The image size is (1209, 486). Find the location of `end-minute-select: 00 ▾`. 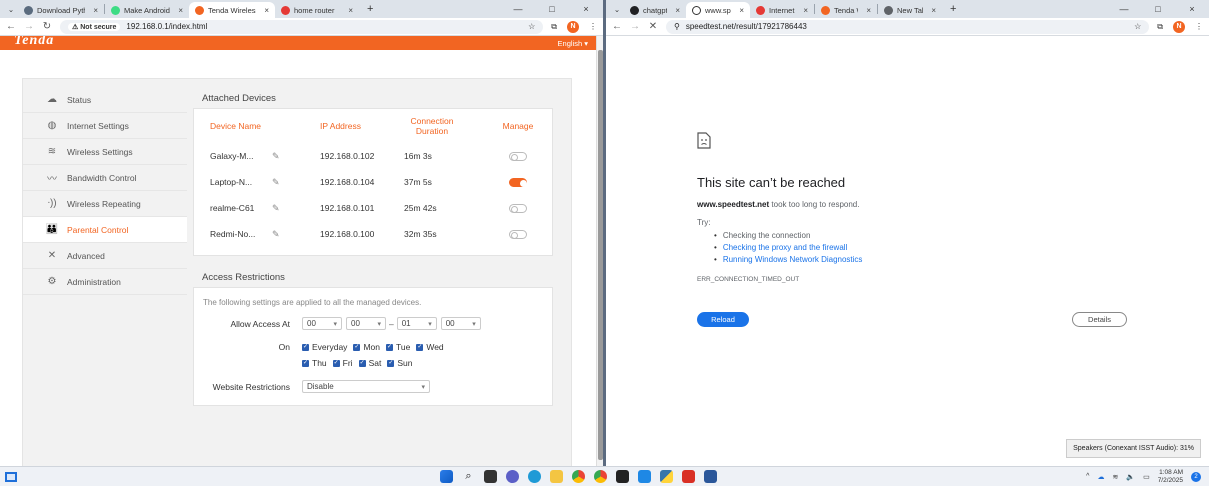

end-minute-select: 00 ▾ is located at coordinates (460, 323).